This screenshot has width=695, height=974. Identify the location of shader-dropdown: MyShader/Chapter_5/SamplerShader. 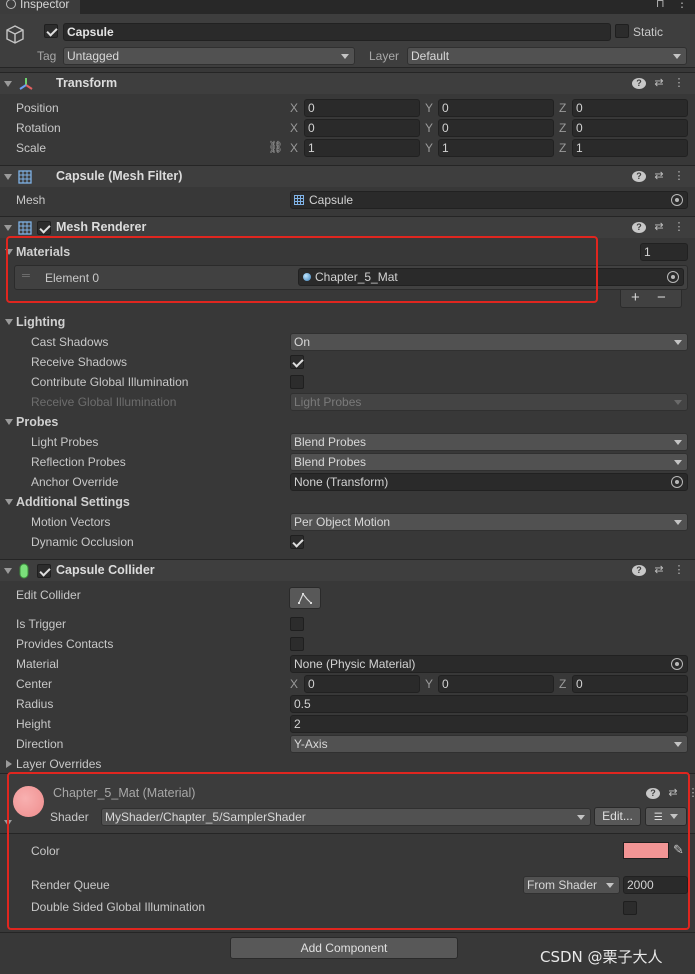
(346, 817).